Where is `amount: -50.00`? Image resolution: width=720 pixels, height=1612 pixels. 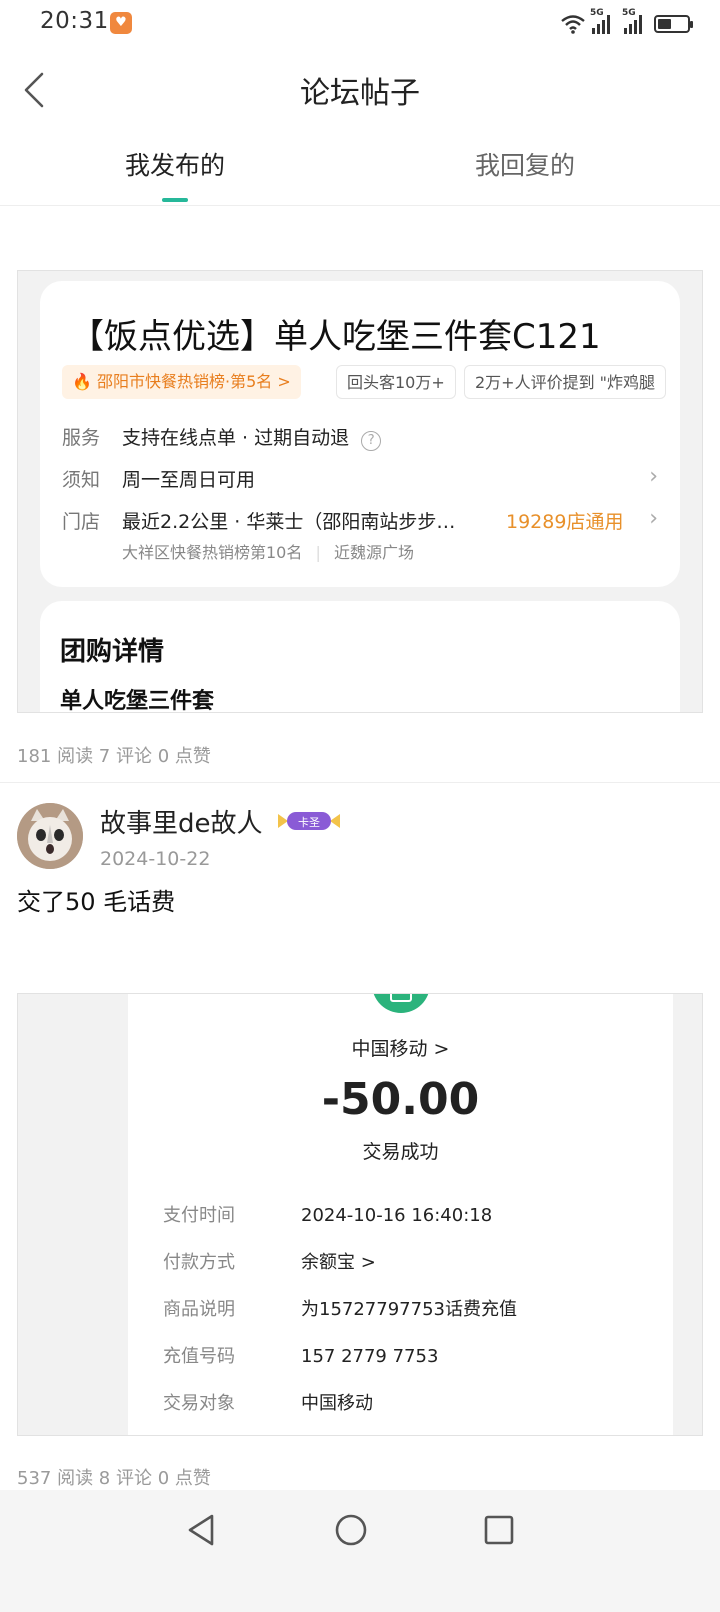
amount: -50.00 is located at coordinates (400, 1099).